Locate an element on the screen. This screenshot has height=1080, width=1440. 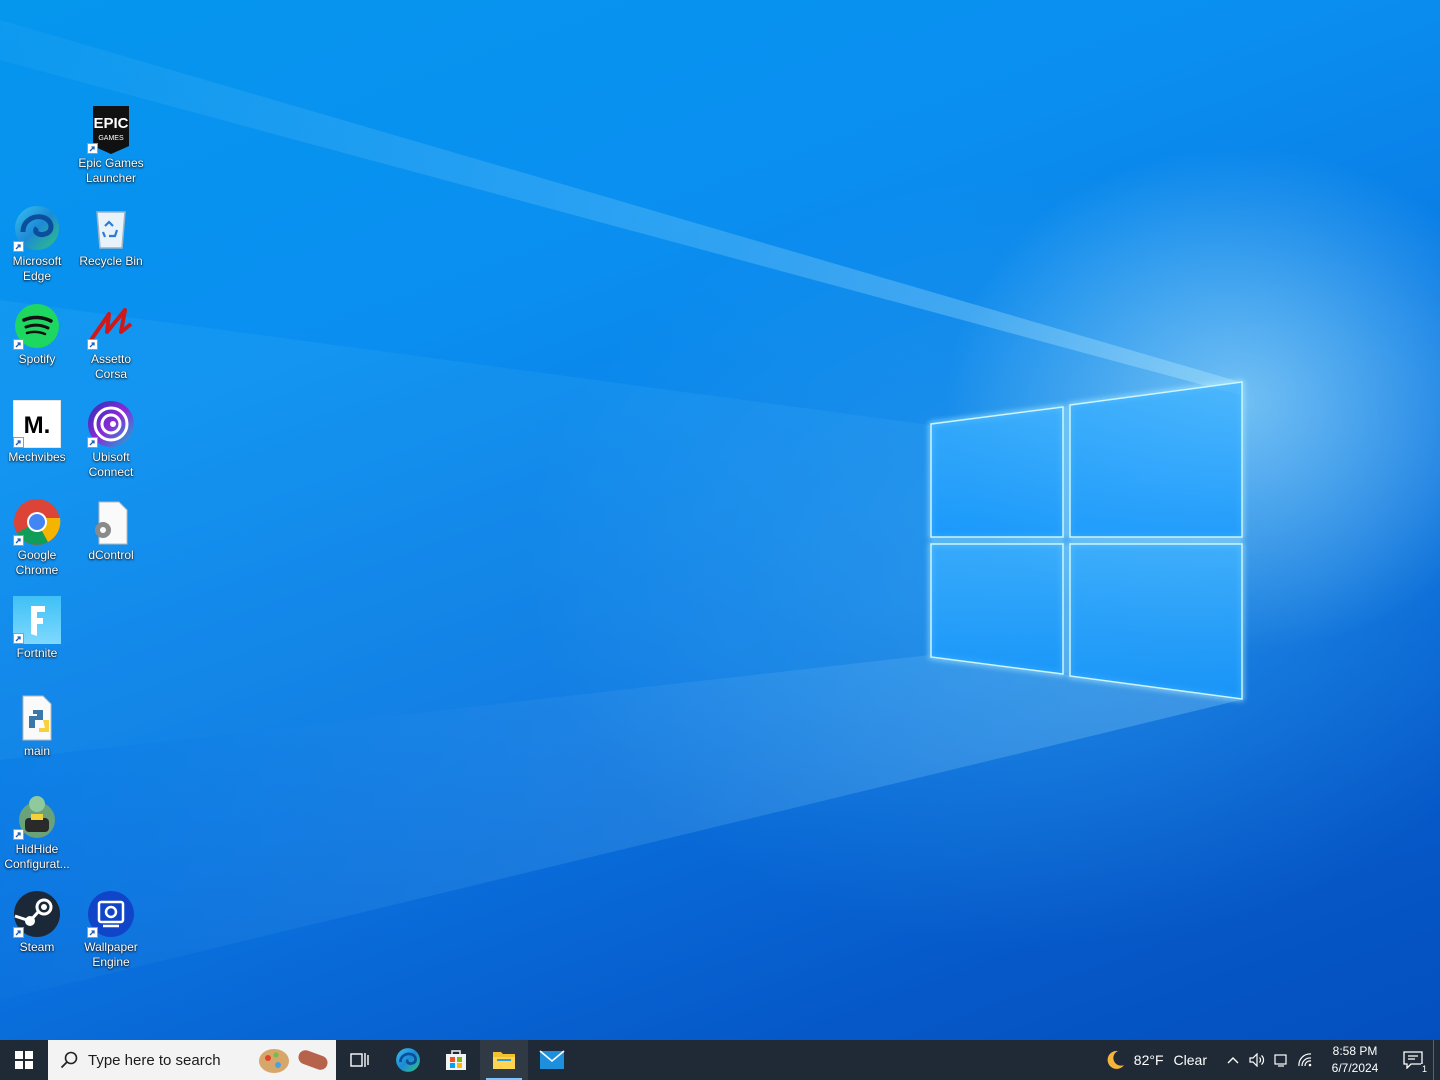
search-highlight-doodle-icon is located at coordinates (293, 1061).